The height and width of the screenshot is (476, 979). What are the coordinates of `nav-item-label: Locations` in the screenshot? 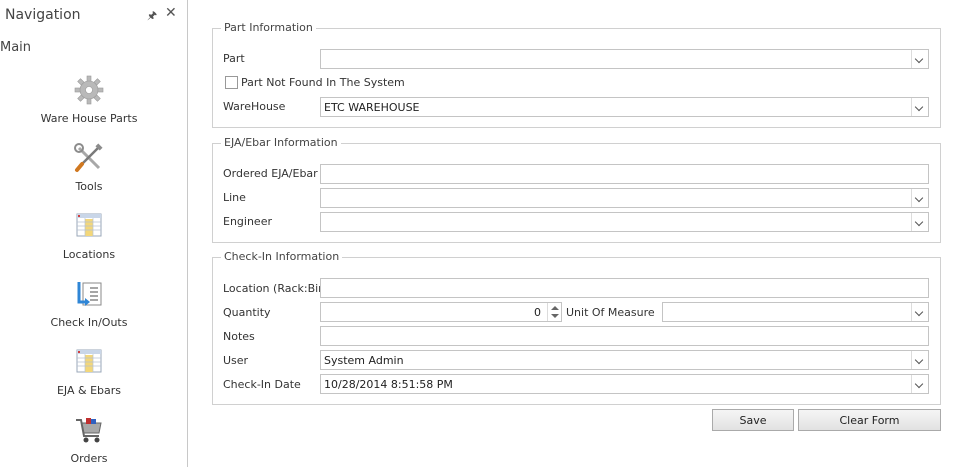 It's located at (89, 254).